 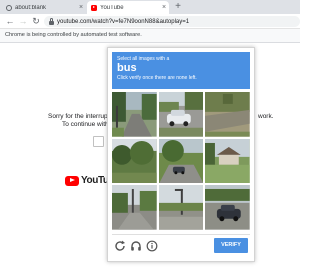 I want to click on globe-icon, so click(x=9, y=7).